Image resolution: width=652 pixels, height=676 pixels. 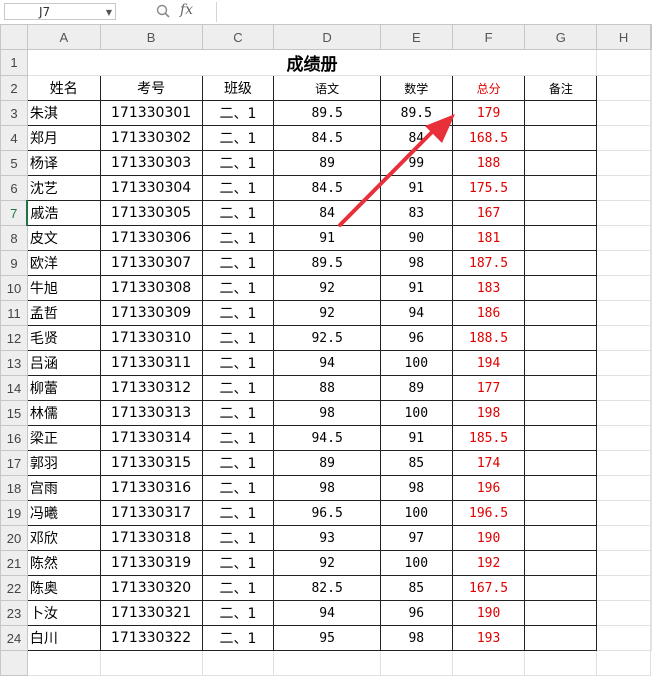 What do you see at coordinates (14, 338) in the screenshot?
I see `row-header-12: 12` at bounding box center [14, 338].